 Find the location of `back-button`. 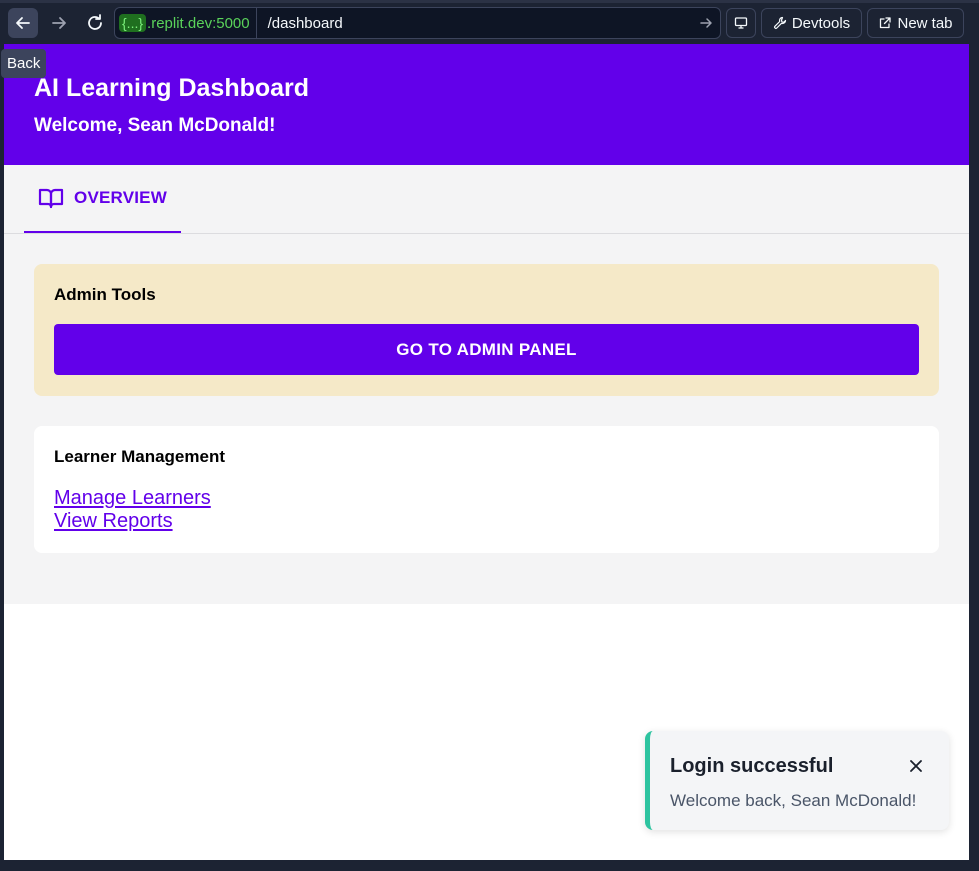

back-button is located at coordinates (23, 23).